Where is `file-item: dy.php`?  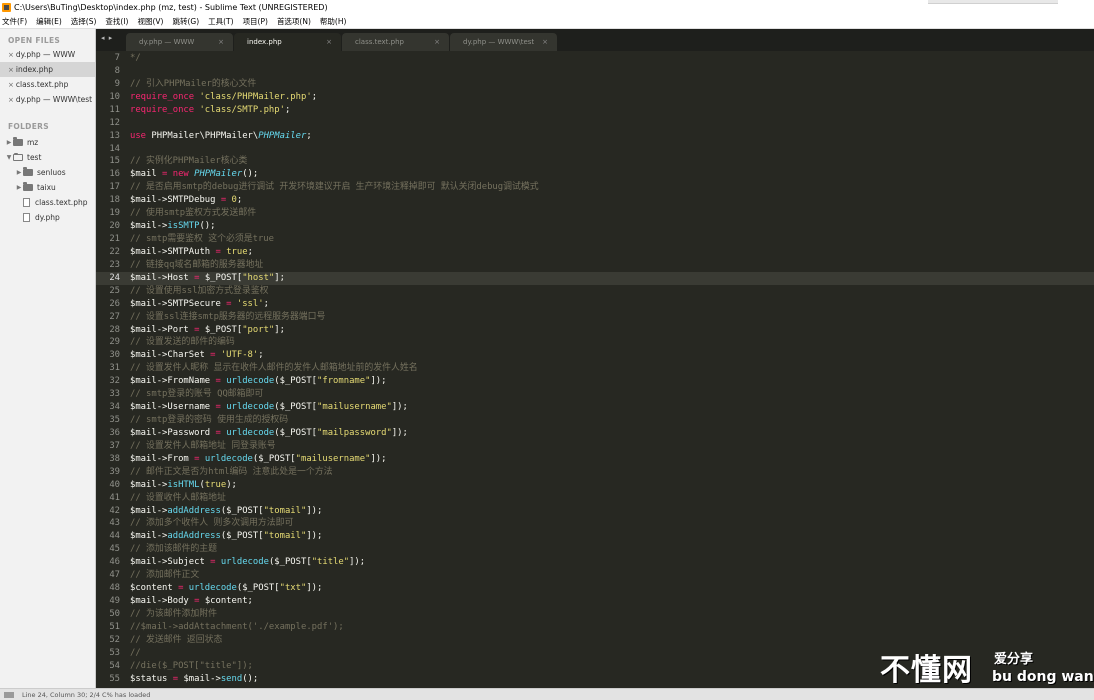
file-item: dy.php is located at coordinates (47, 217).